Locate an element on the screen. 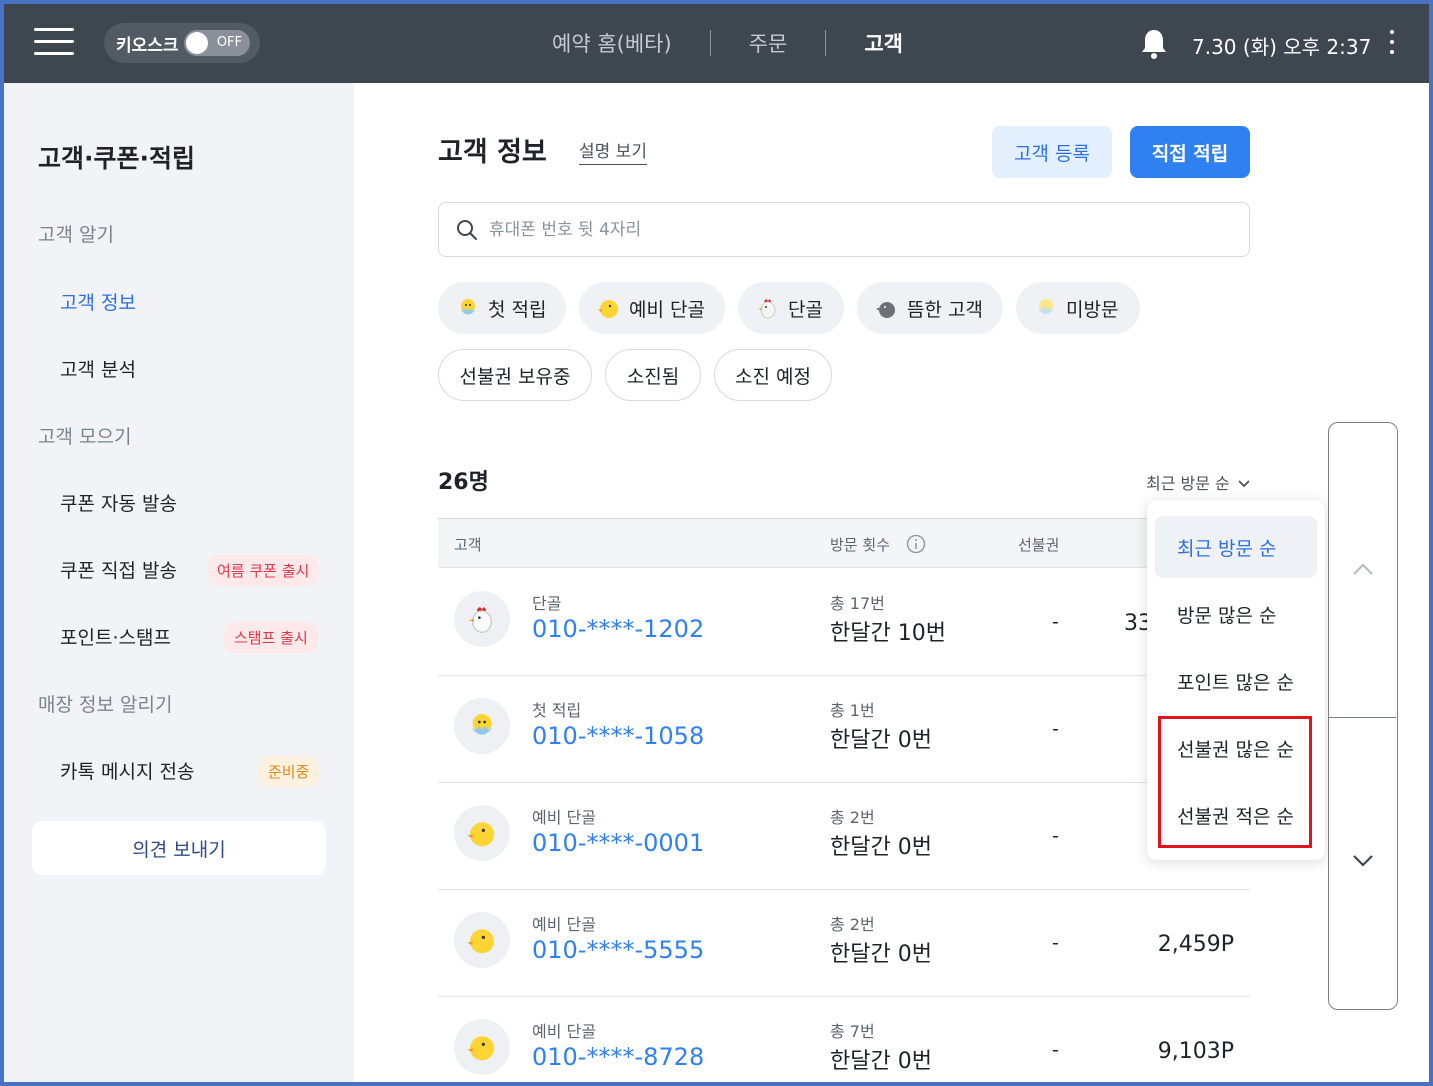 The image size is (1433, 1086). chip-label: 미방문 is located at coordinates (1092, 309).